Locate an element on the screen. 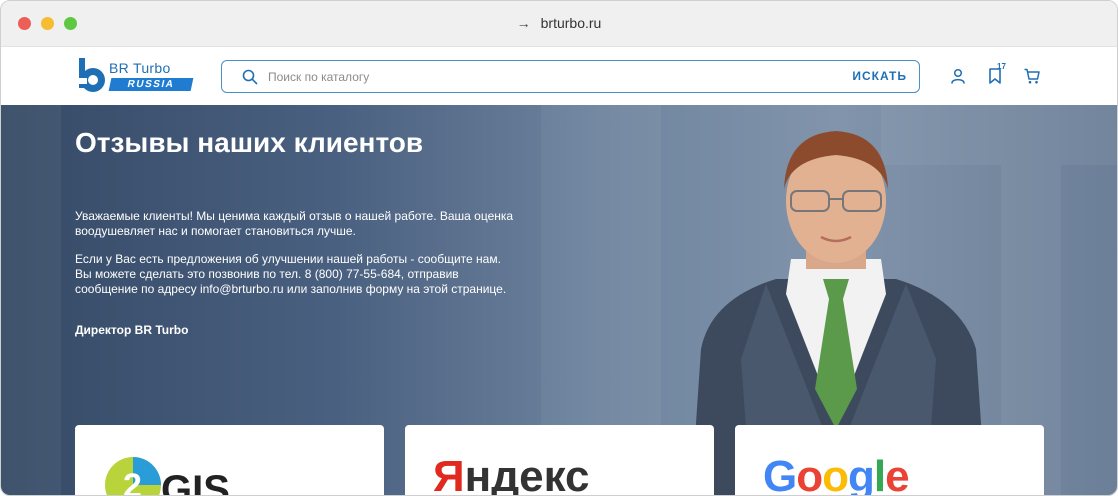 Image resolution: width=1118 pixels, height=496 pixels. search-button: ИСКАТЬ is located at coordinates (879, 76).